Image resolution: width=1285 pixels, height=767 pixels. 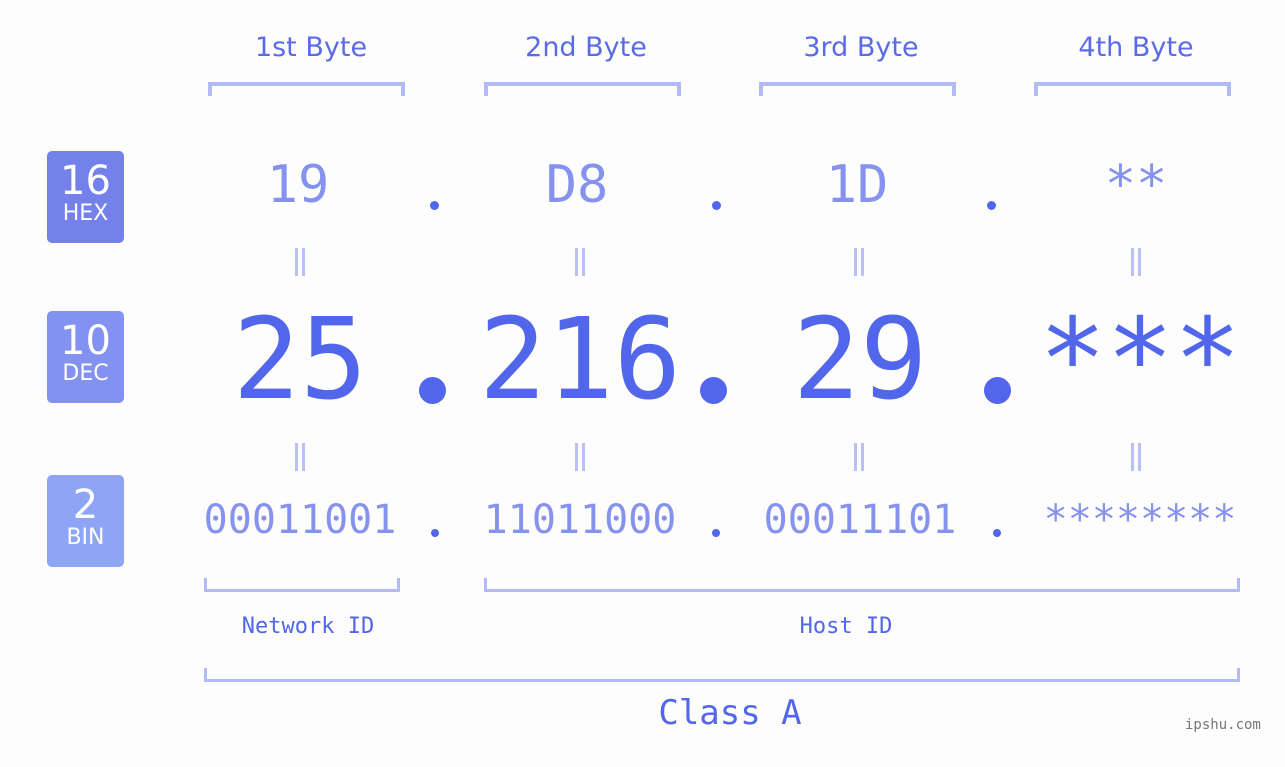 What do you see at coordinates (857, 185) in the screenshot?
I see `hex-octet-3: 1D` at bounding box center [857, 185].